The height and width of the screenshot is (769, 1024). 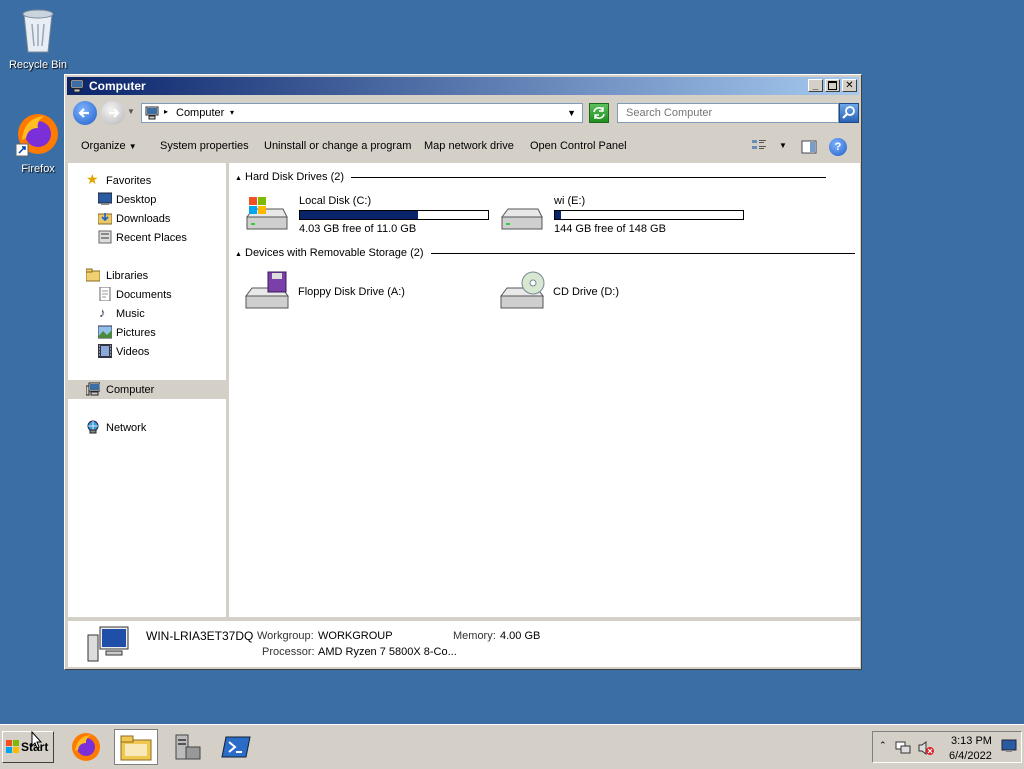 What do you see at coordinates (351, 292) in the screenshot?
I see `drive-name: Floppy Disk Drive (A:)` at bounding box center [351, 292].